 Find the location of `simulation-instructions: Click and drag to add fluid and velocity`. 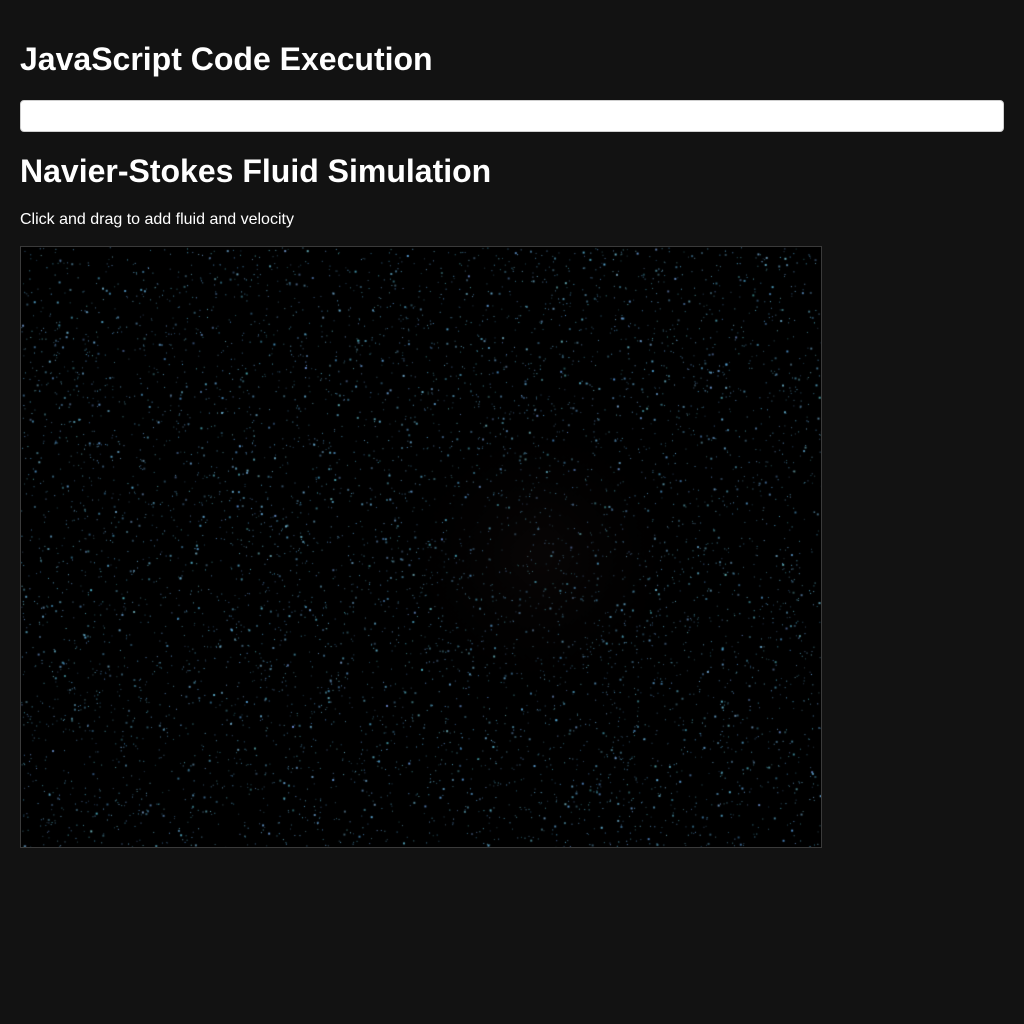

simulation-instructions: Click and drag to add fluid and velocity is located at coordinates (157, 219).